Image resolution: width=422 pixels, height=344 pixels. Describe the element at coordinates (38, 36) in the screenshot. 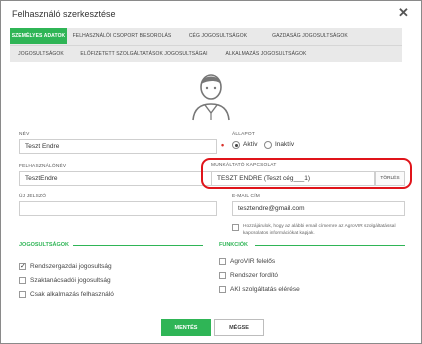

I see `tab-personal-data: Személyes adatok` at that location.